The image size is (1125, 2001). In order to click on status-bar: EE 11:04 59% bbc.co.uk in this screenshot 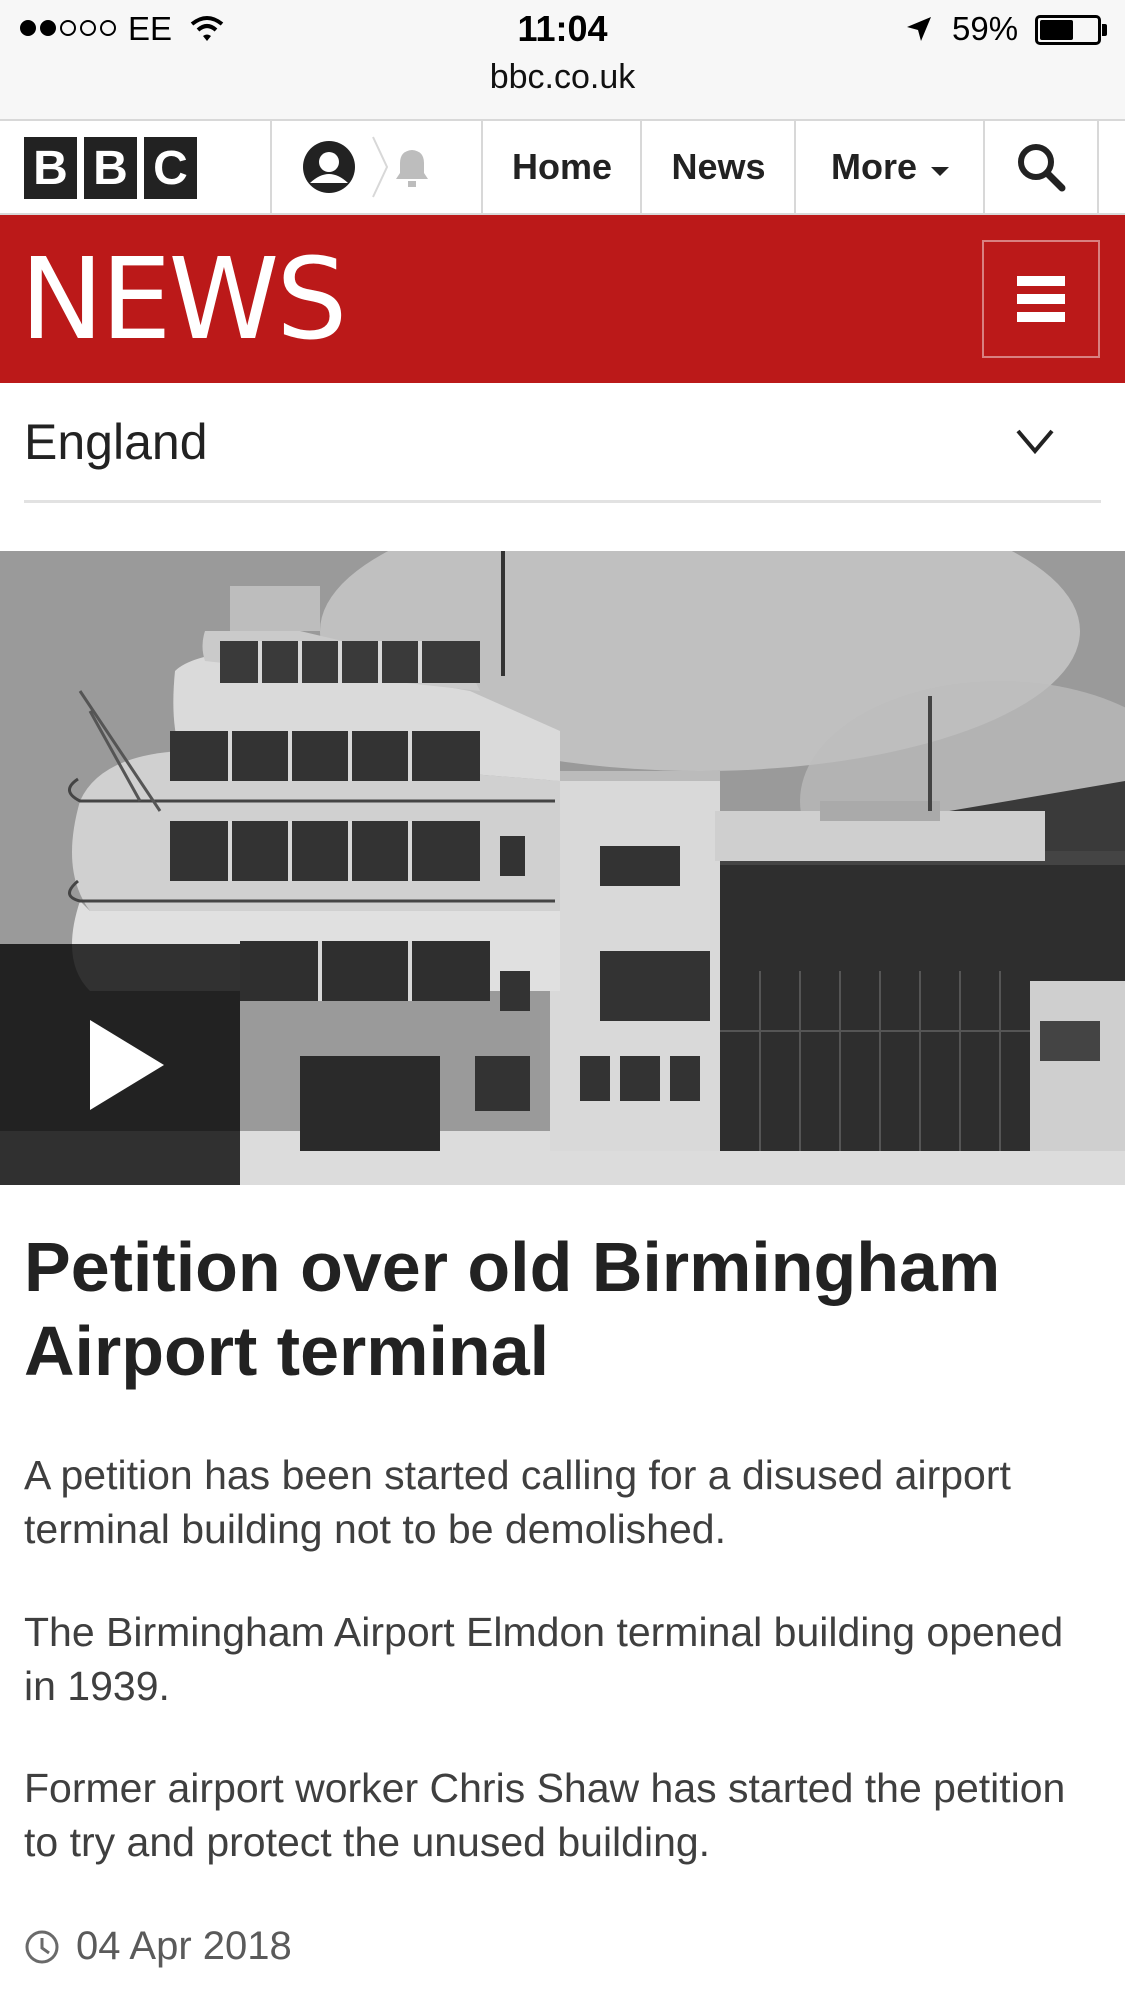, I will do `click(562, 59)`.